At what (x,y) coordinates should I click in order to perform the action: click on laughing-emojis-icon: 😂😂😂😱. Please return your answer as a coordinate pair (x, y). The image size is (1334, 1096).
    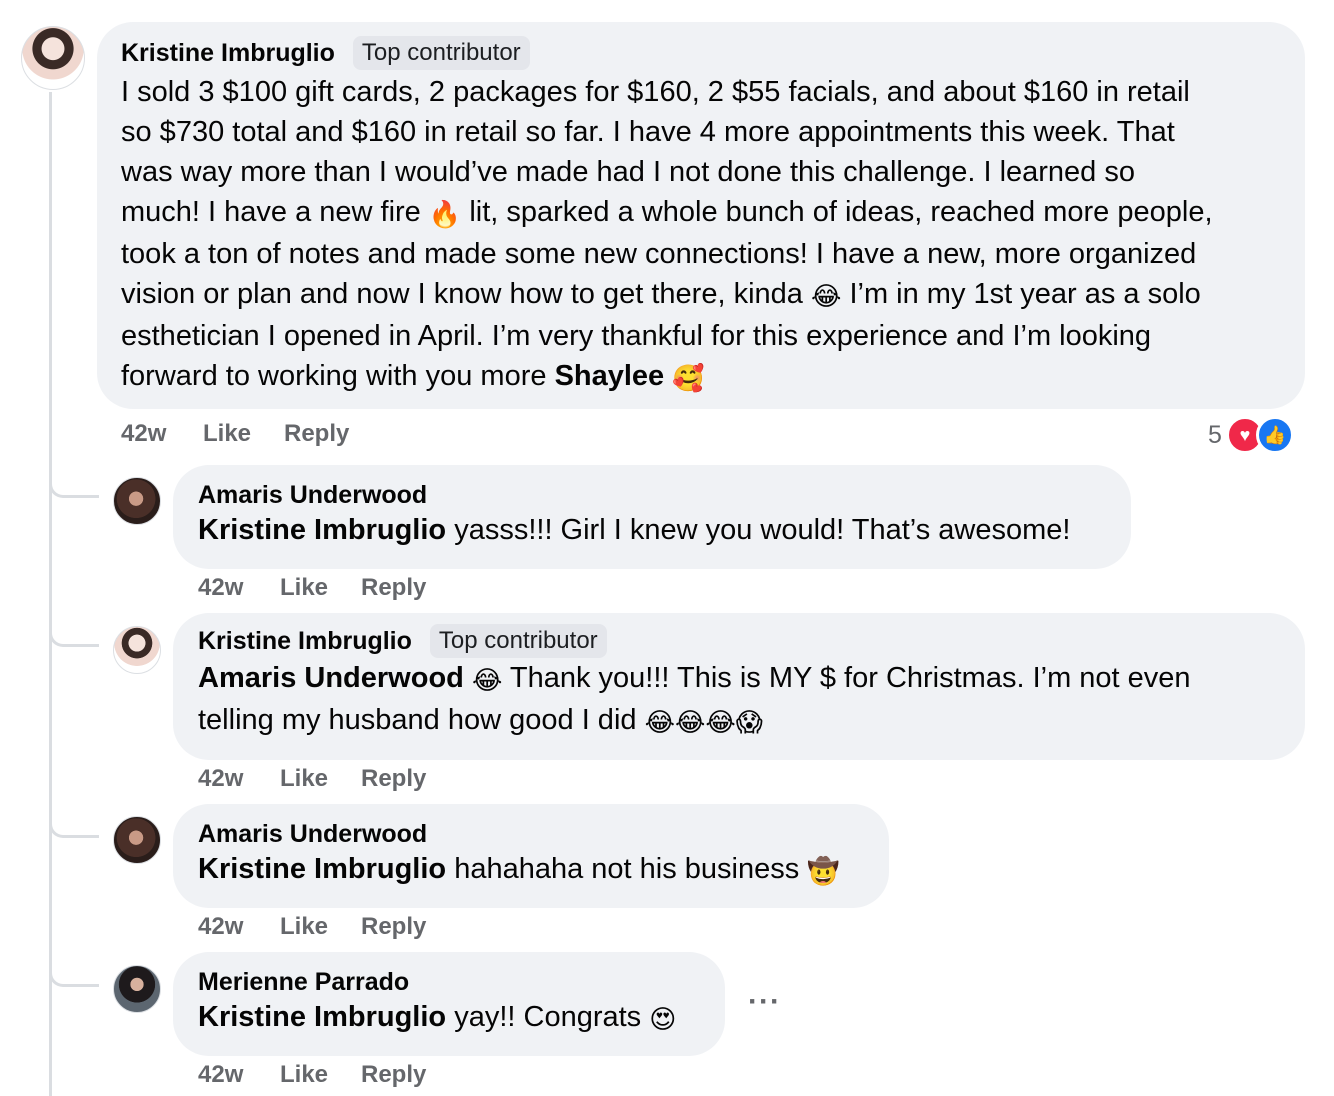
    Looking at the image, I should click on (703, 722).